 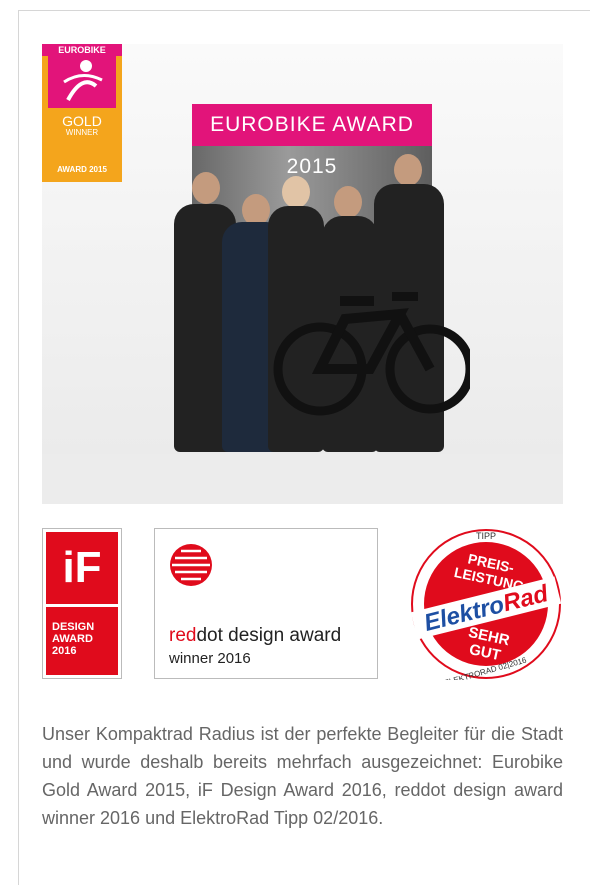 I want to click on reddot-wordmark: reddot design award, so click(x=255, y=636).